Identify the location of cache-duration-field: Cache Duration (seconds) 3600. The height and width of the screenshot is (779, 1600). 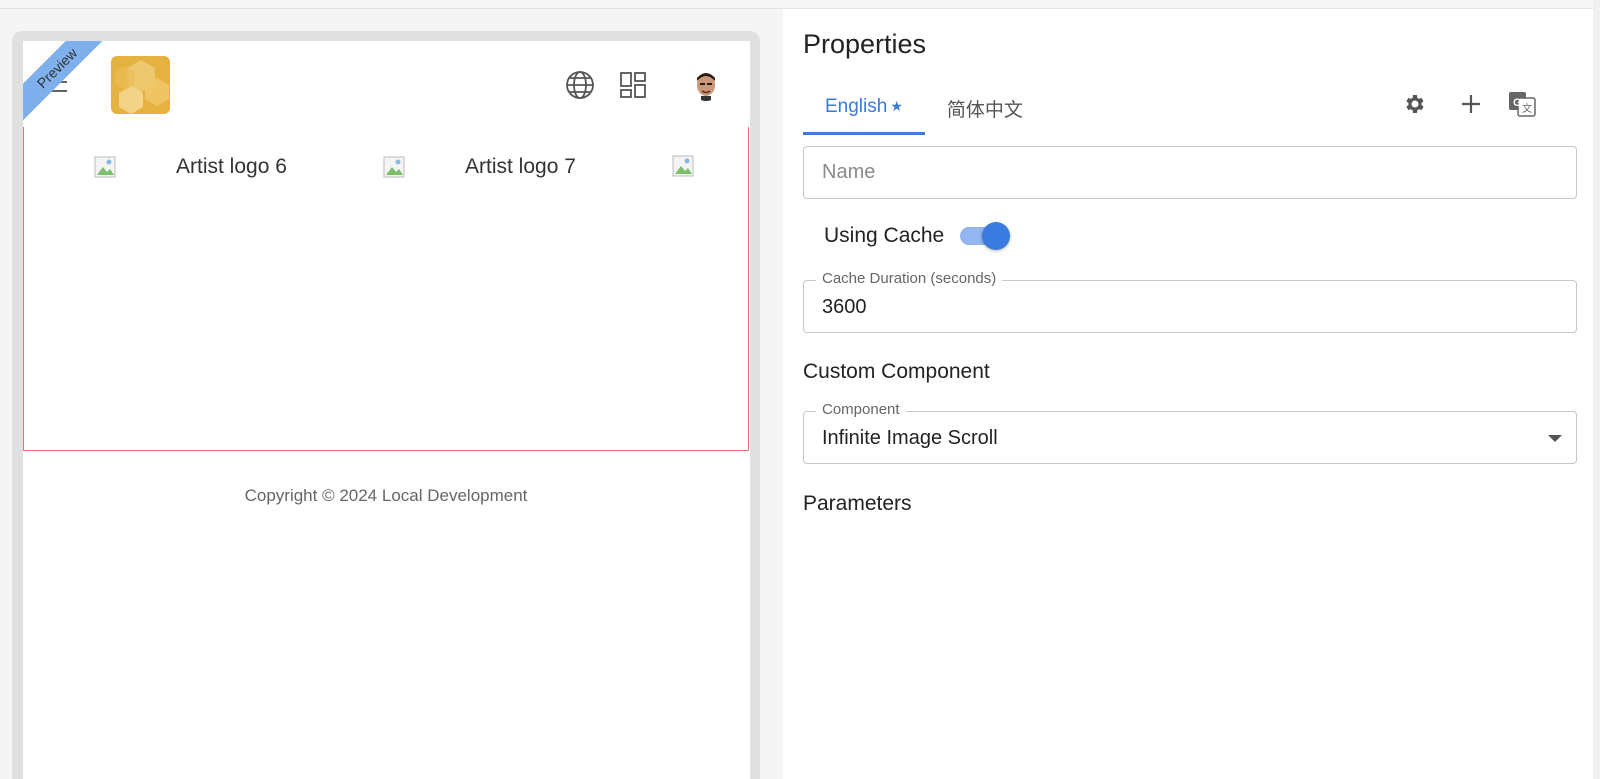
(1190, 301).